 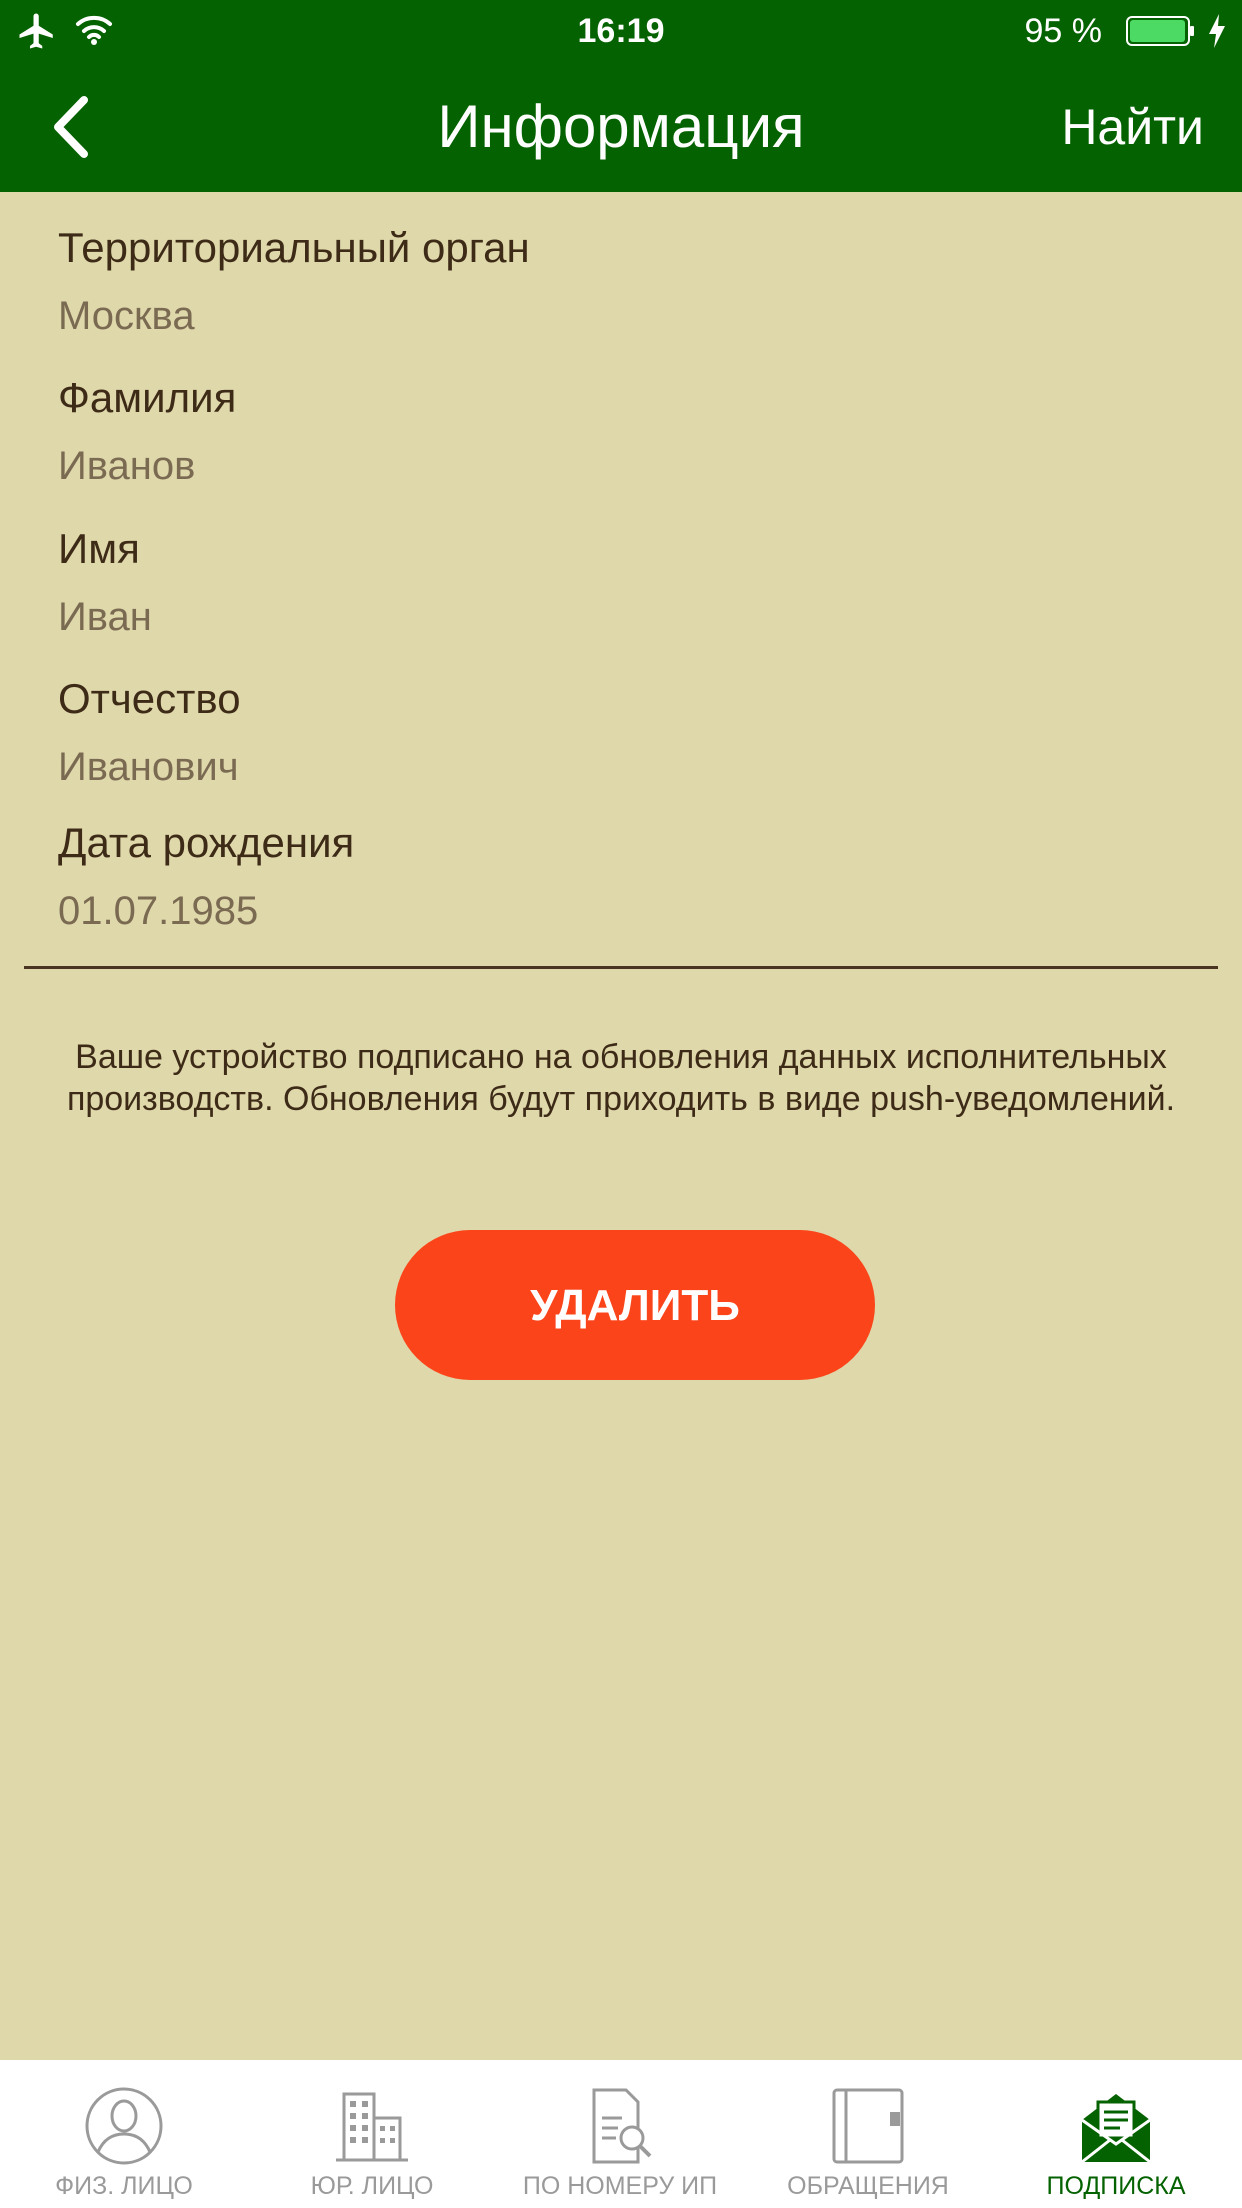 What do you see at coordinates (868, 2126) in the screenshot?
I see `book-icon` at bounding box center [868, 2126].